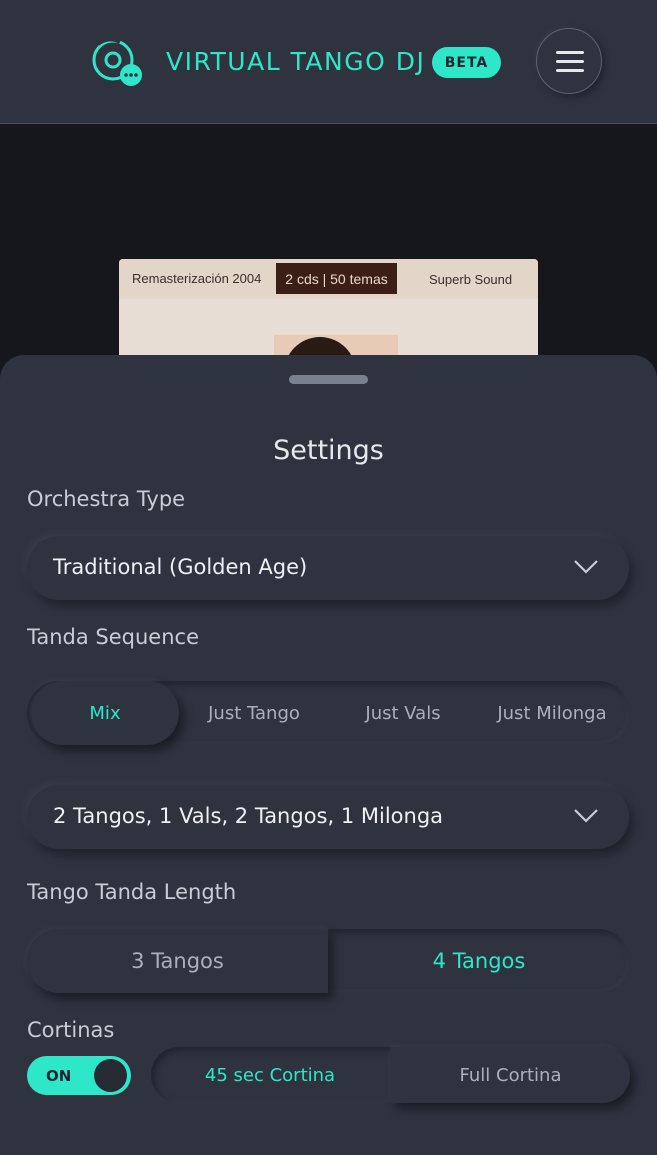 This screenshot has width=657, height=1155. What do you see at coordinates (79, 1075) in the screenshot?
I see `cortinas-toggle: ON` at bounding box center [79, 1075].